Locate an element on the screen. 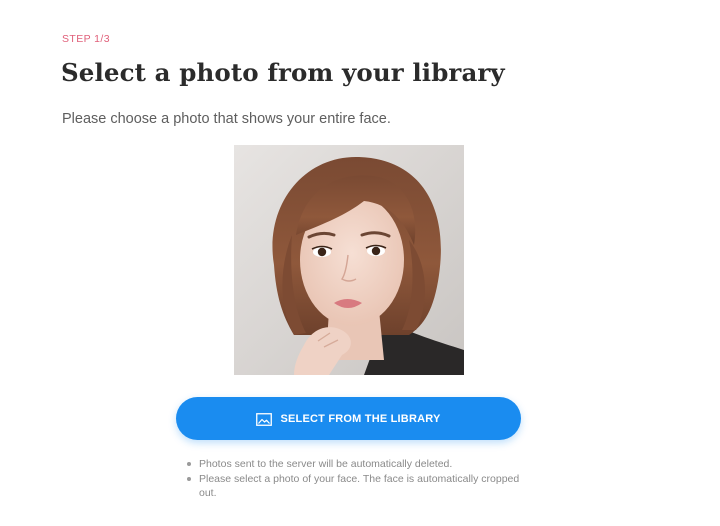  step-indicator: STEP 1/3 is located at coordinates (86, 39).